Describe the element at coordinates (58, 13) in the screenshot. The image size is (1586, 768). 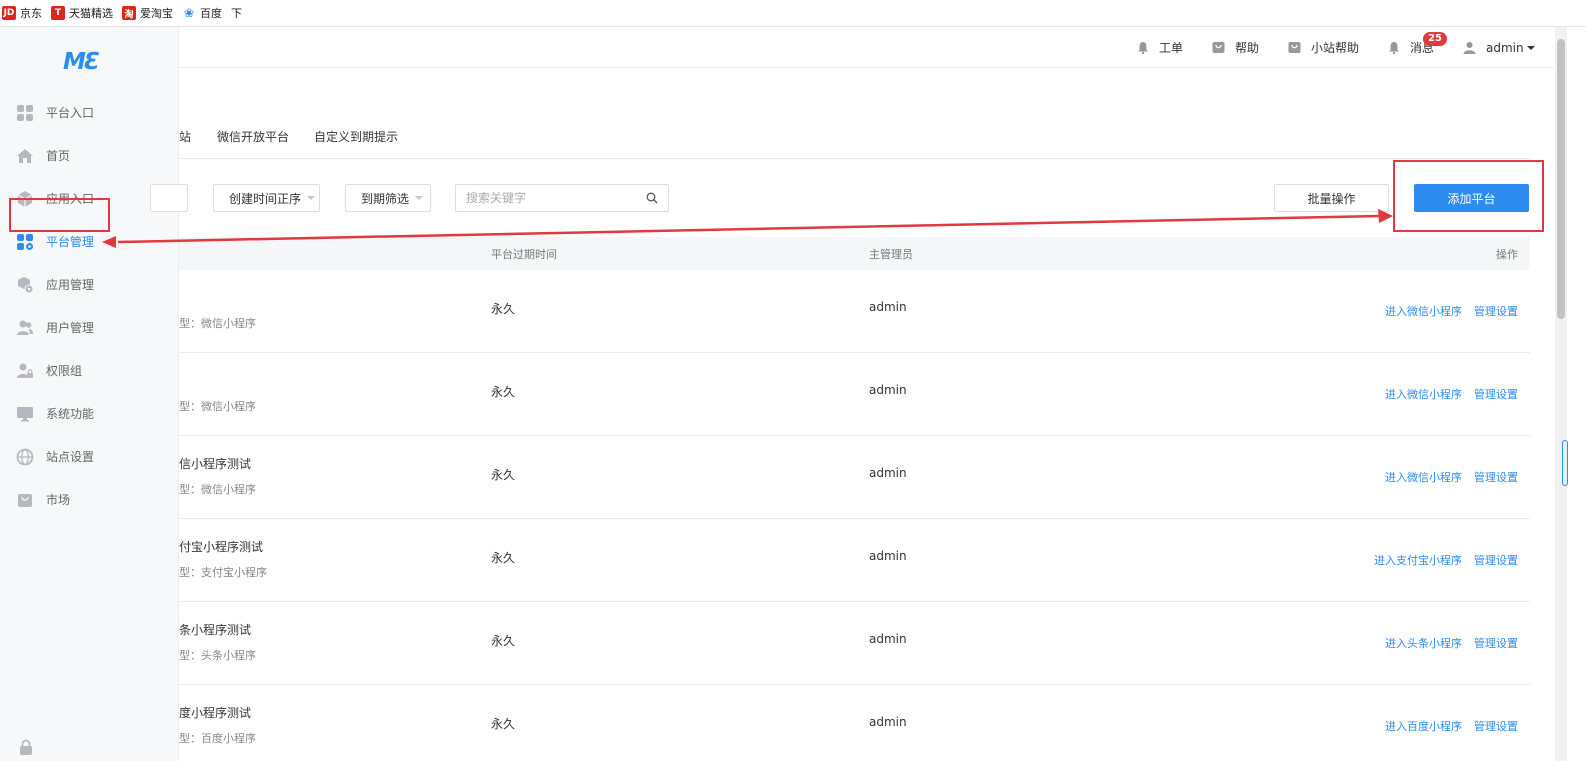
I see `tmall-icon: T` at that location.